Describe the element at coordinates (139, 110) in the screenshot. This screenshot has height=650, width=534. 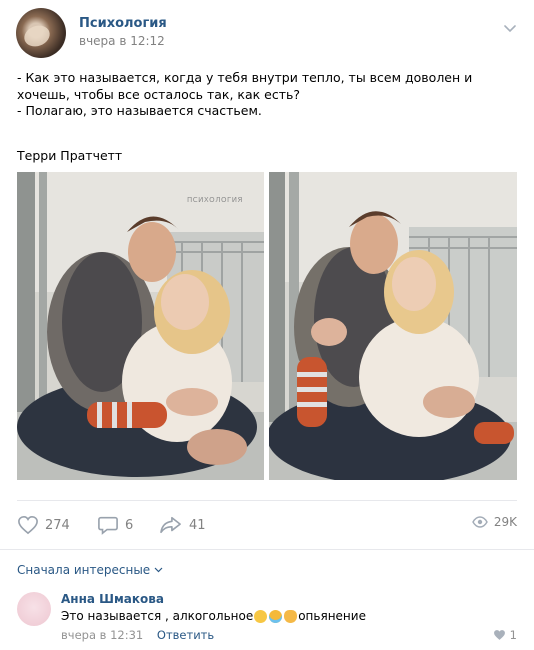
I see `post-text-line-2: - Полагаю, это называется счастьем.` at that location.